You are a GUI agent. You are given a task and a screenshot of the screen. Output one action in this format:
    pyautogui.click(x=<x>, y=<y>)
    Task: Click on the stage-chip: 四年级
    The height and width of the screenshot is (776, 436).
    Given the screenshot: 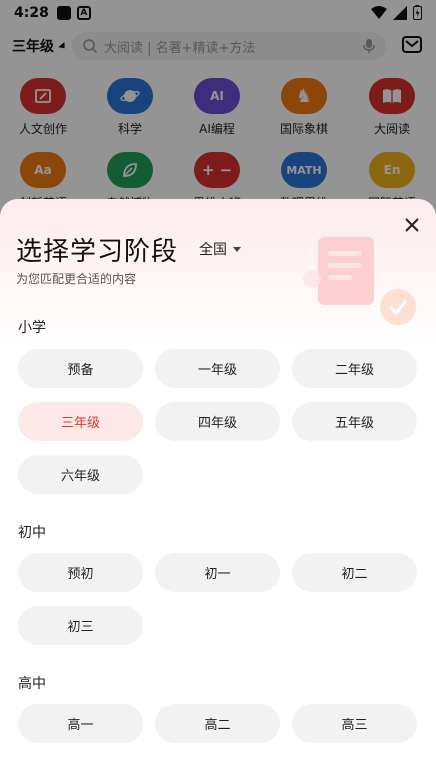 What is the action you would take?
    pyautogui.click(x=217, y=421)
    